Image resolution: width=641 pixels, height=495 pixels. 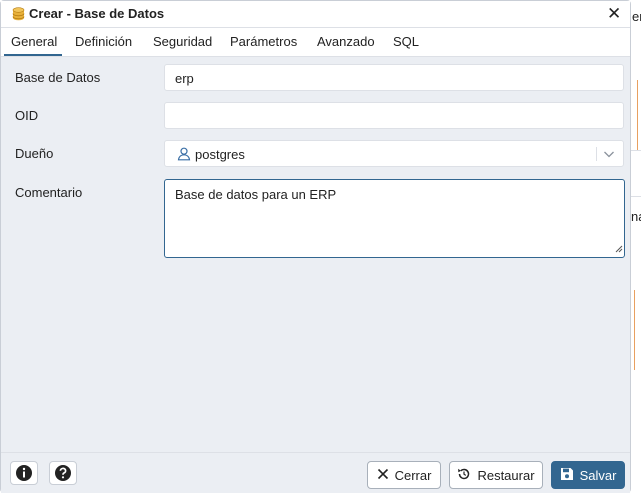 I want to click on reset-button: Restaurar, so click(x=496, y=475).